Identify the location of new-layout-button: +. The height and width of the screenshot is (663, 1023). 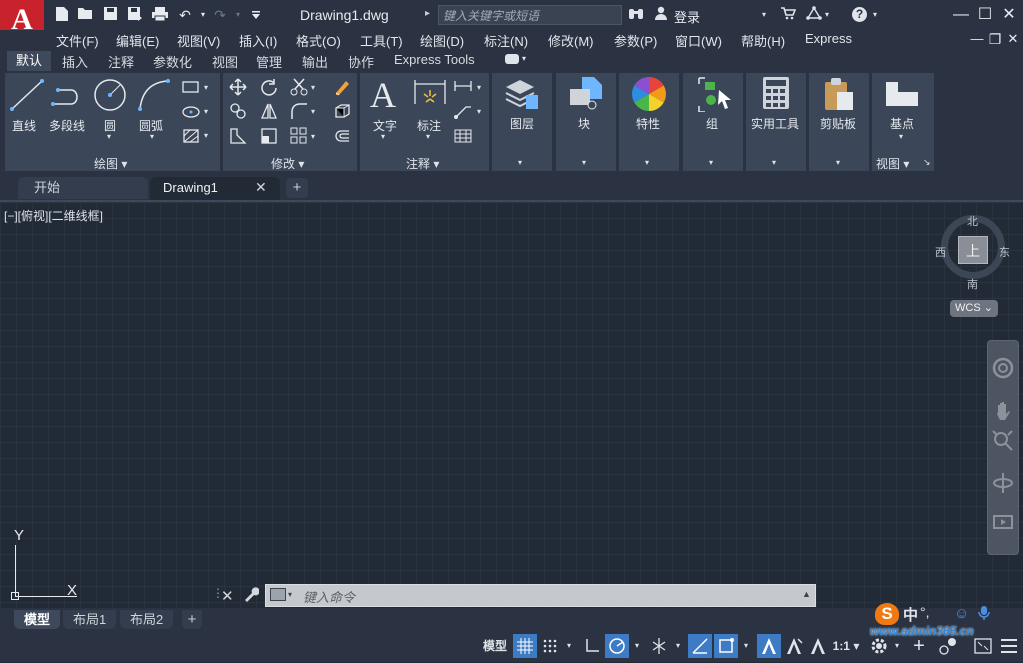
(192, 619).